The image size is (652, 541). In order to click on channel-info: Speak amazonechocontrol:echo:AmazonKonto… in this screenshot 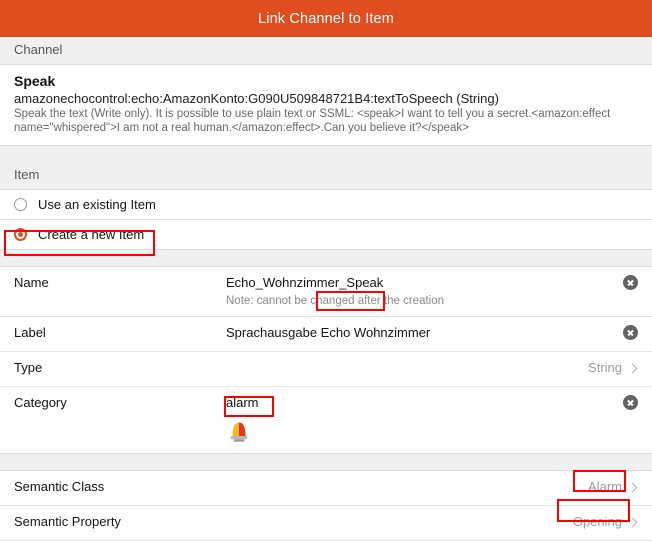, I will do `click(326, 105)`.